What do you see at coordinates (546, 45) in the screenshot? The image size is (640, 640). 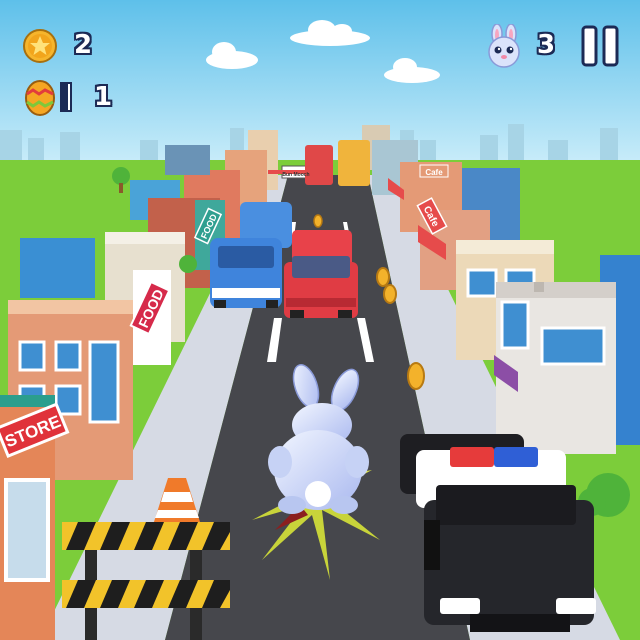 I see `lives-count: 3` at bounding box center [546, 45].